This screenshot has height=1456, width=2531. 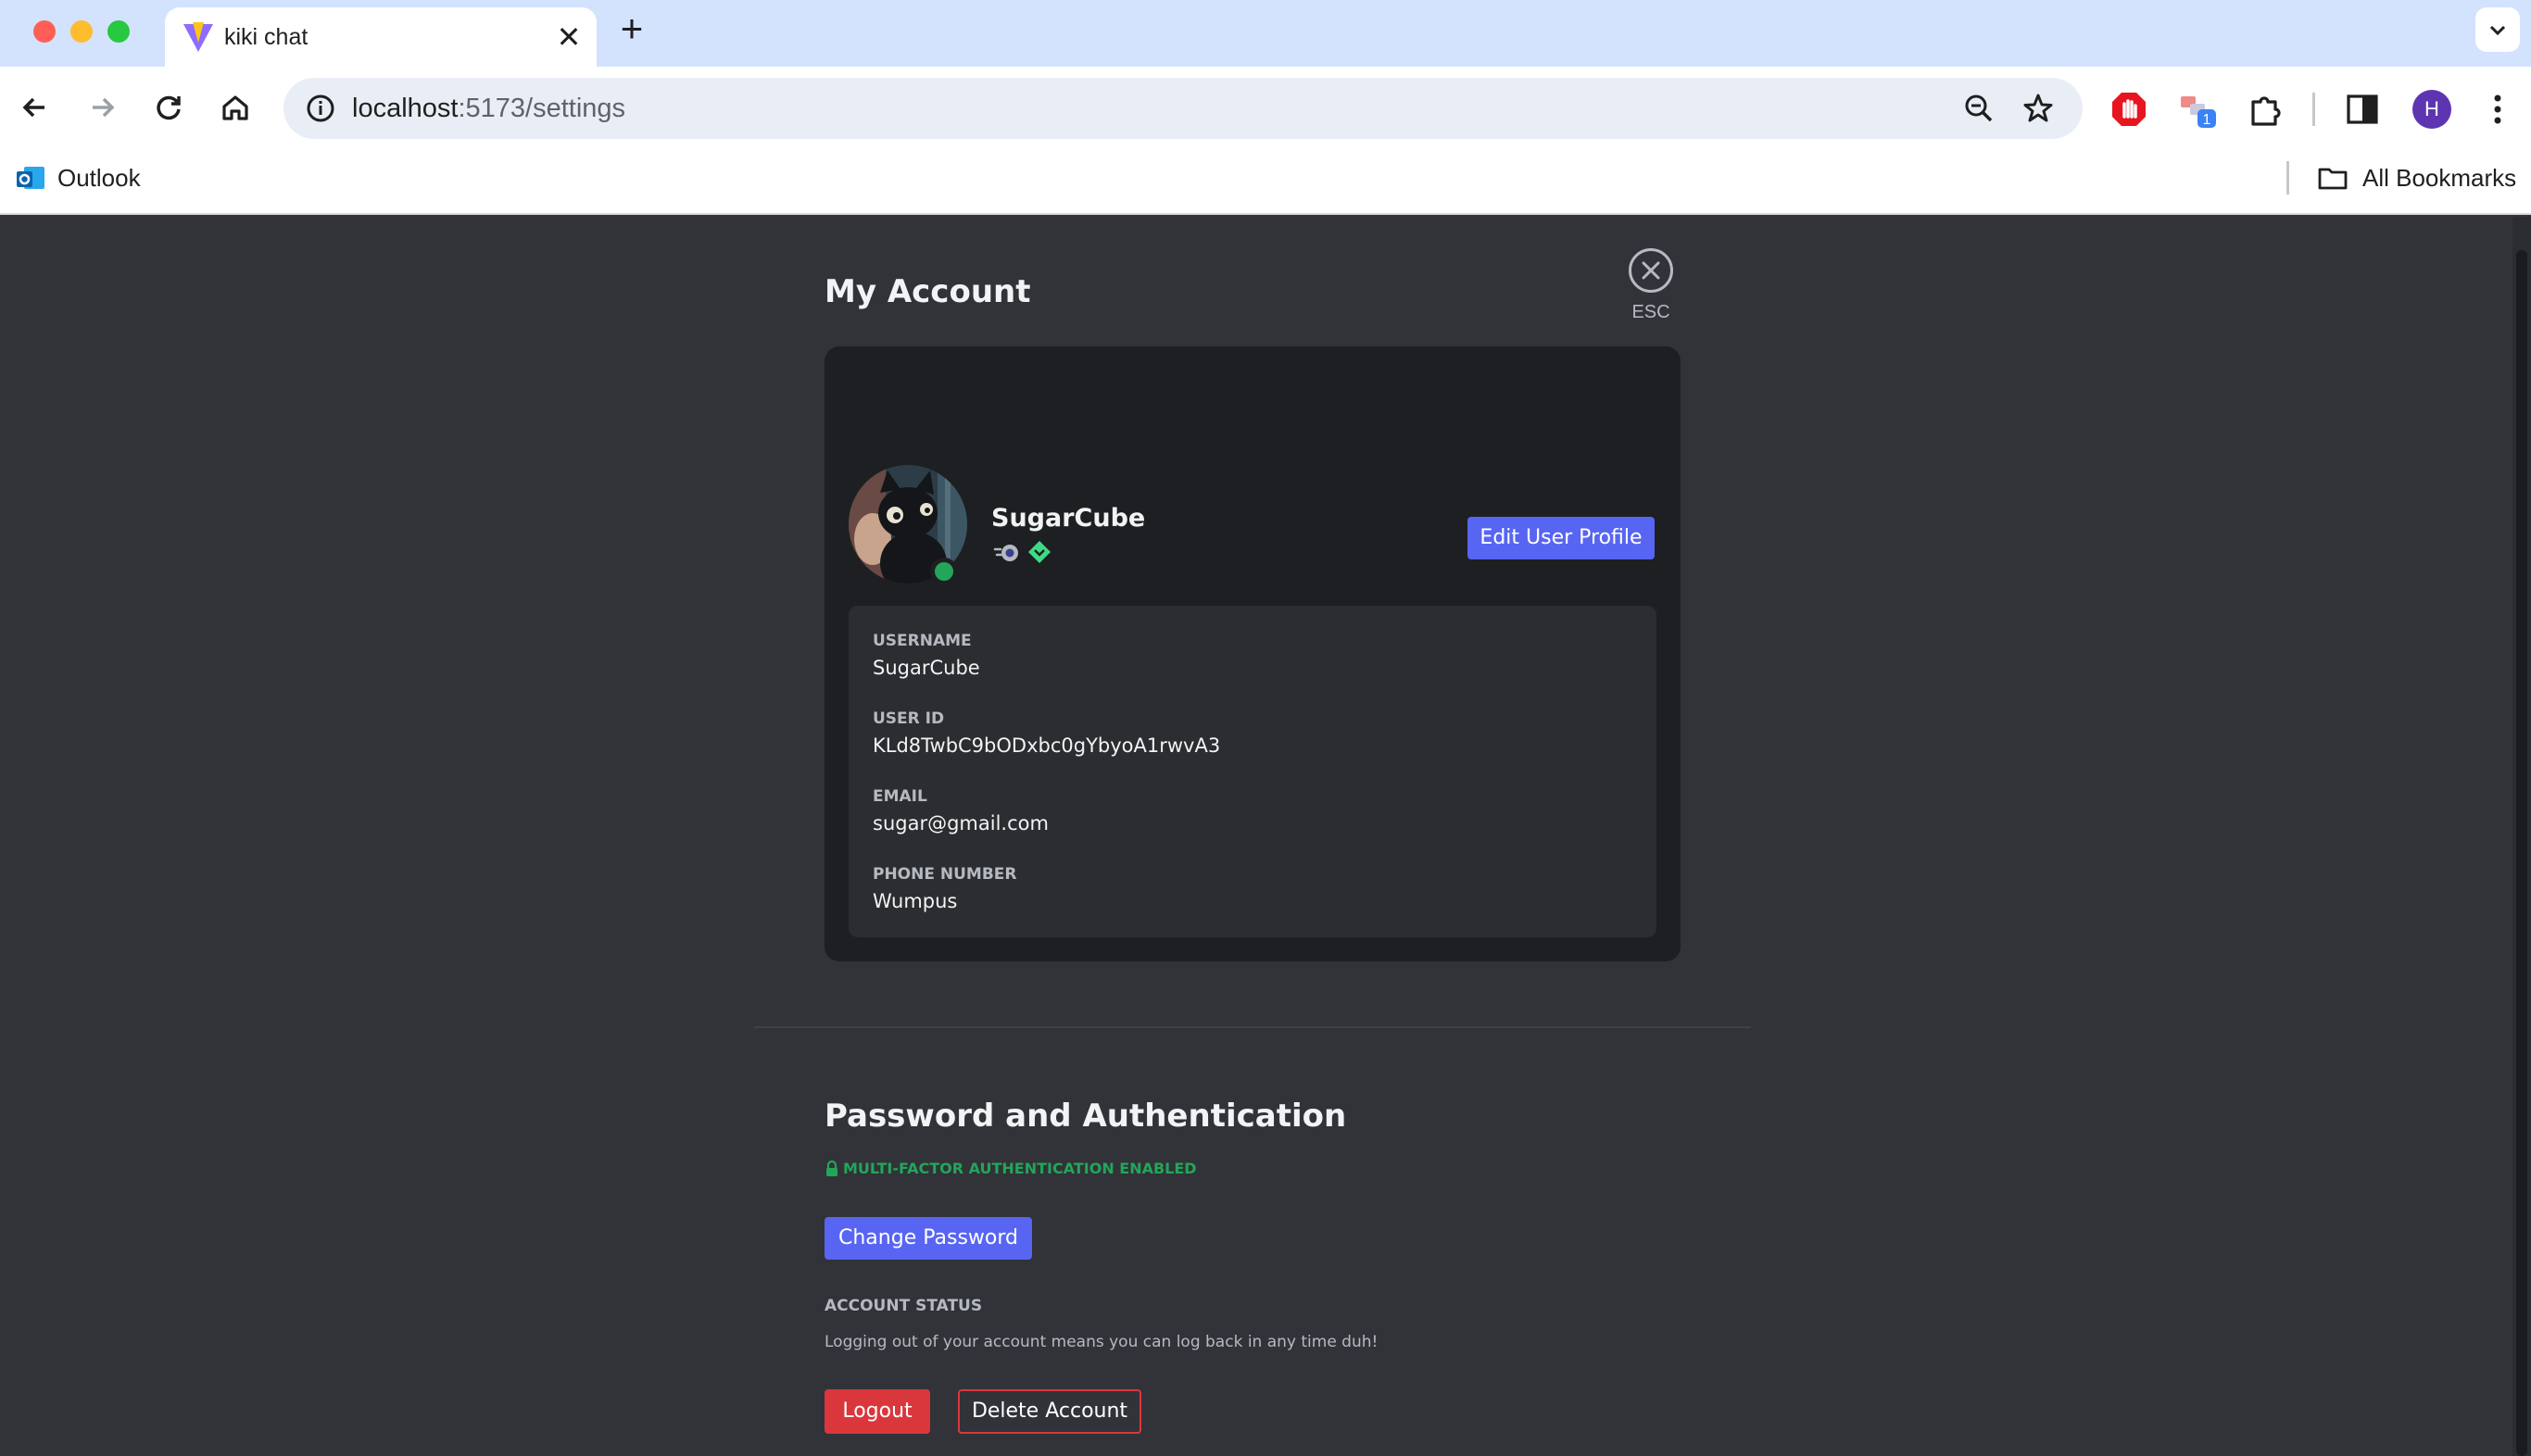 I want to click on tab-search-button, so click(x=2497, y=29).